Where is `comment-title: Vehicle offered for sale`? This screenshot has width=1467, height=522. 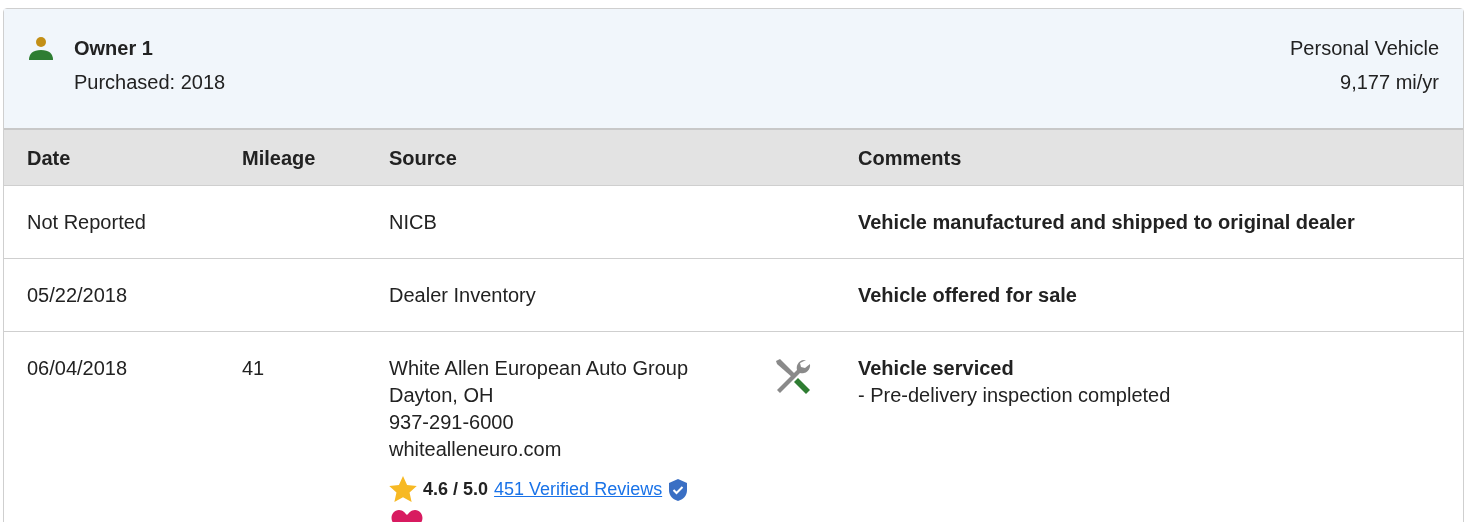
comment-title: Vehicle offered for sale is located at coordinates (967, 295).